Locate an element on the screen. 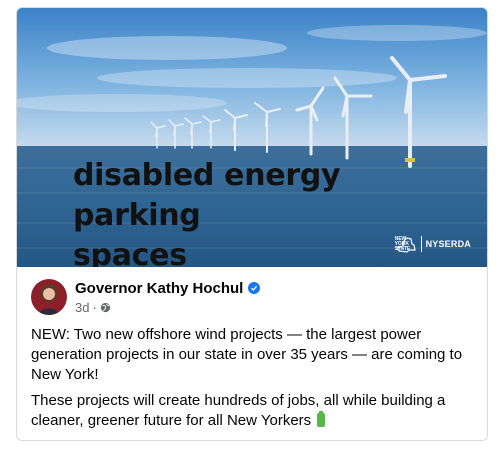 The width and height of the screenshot is (504, 455). logo-divider is located at coordinates (421, 244).